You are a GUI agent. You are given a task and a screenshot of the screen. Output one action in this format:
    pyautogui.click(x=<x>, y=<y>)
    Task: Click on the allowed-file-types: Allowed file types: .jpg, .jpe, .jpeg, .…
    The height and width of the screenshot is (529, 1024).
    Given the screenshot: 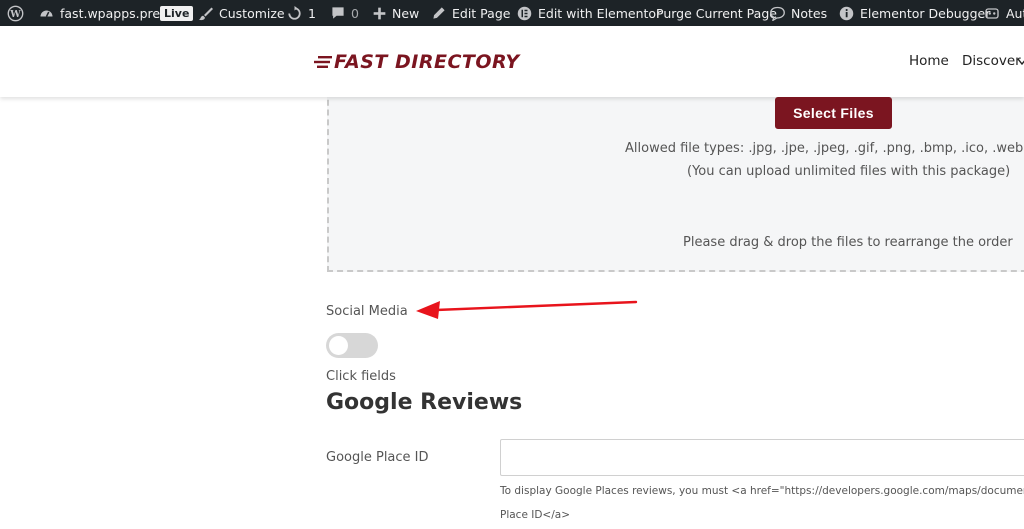 What is the action you would take?
    pyautogui.click(x=824, y=148)
    